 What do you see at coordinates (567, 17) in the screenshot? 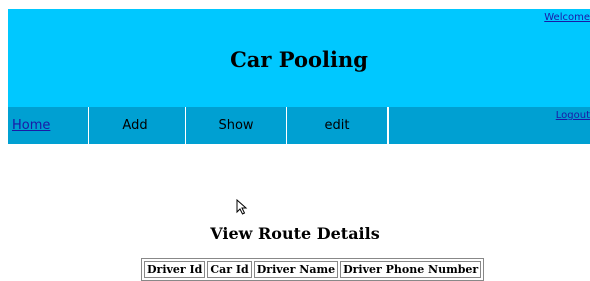
I see `welcome-link: Welcome` at bounding box center [567, 17].